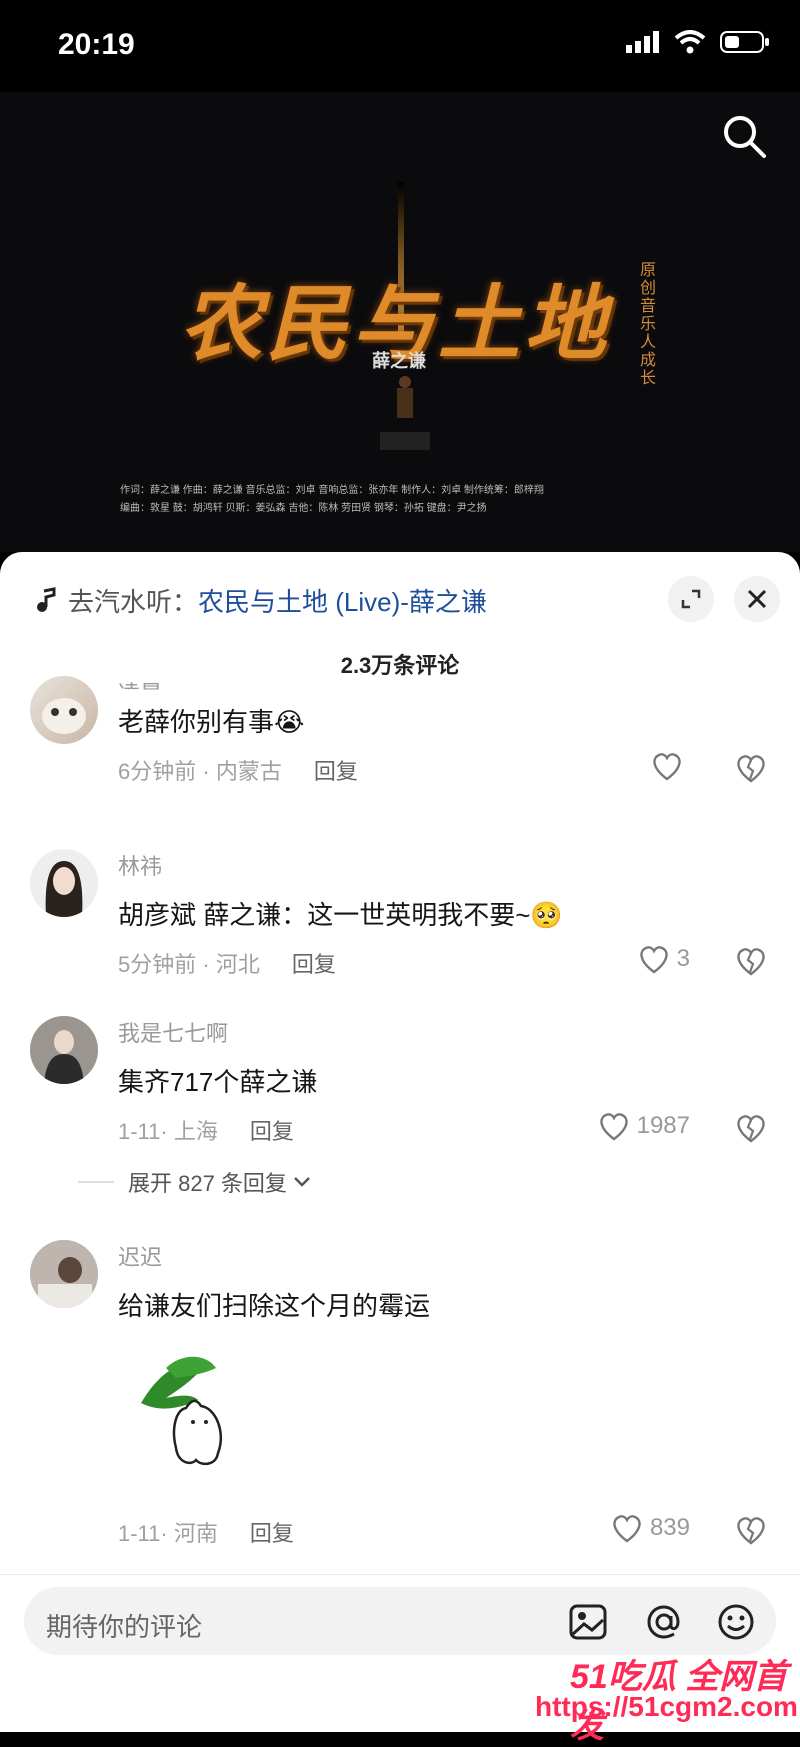  What do you see at coordinates (690, 42) in the screenshot?
I see `wifi-icon` at bounding box center [690, 42].